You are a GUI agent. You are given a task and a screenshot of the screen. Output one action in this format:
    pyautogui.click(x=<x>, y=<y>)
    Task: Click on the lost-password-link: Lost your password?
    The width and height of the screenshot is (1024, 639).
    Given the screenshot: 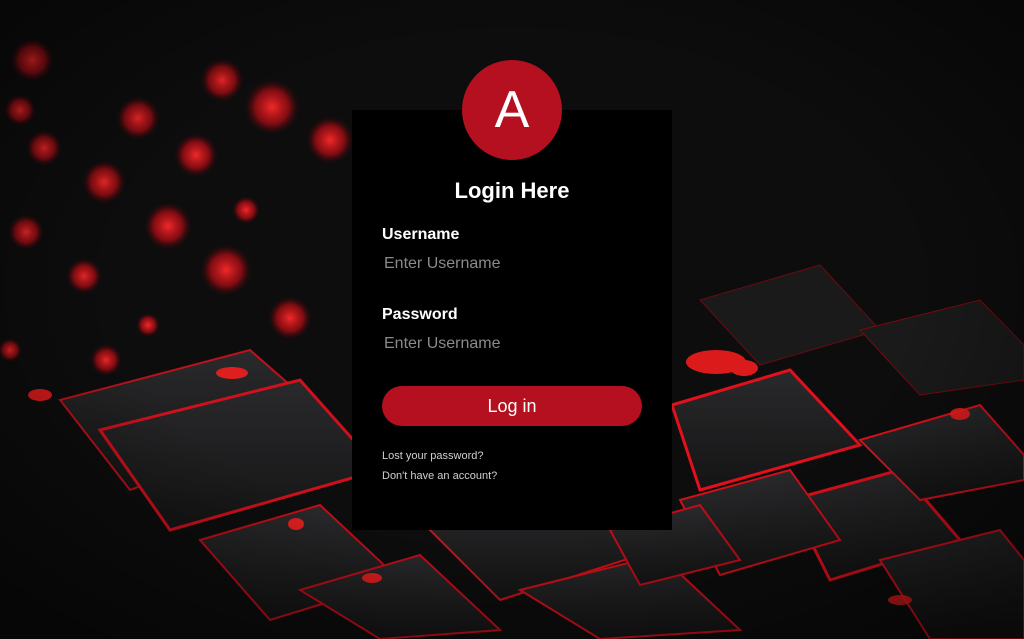 What is the action you would take?
    pyautogui.click(x=433, y=456)
    